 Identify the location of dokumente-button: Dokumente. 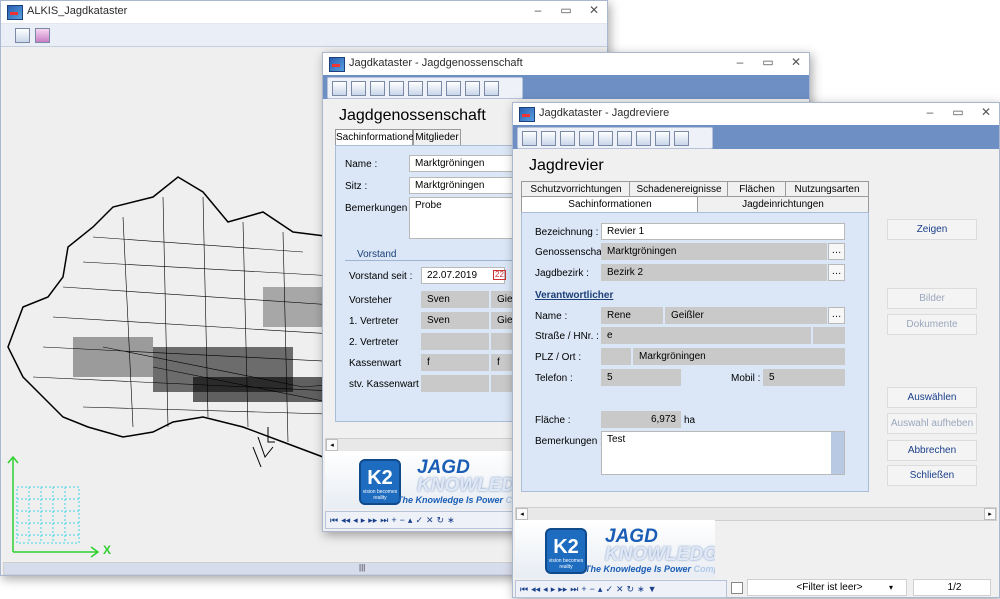
(932, 324).